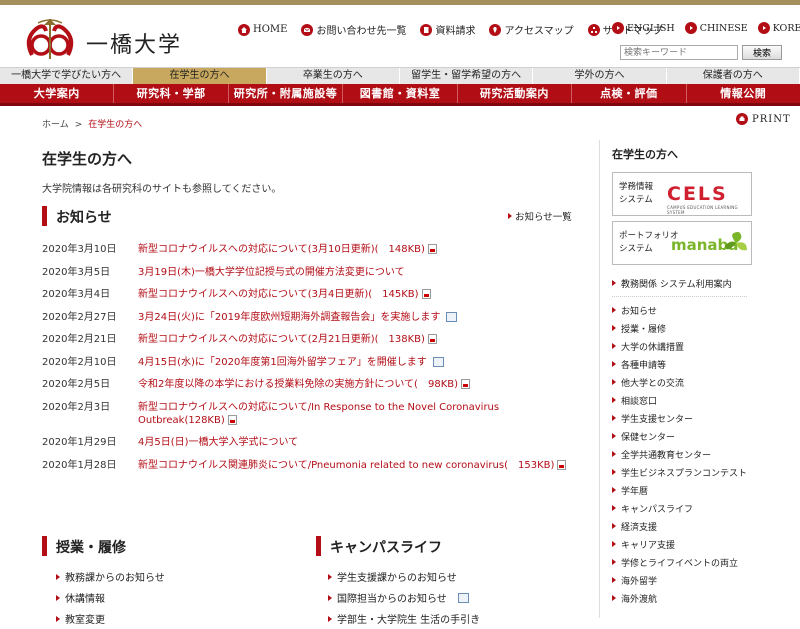  What do you see at coordinates (763, 119) in the screenshot?
I see `print-button: PRINT` at bounding box center [763, 119].